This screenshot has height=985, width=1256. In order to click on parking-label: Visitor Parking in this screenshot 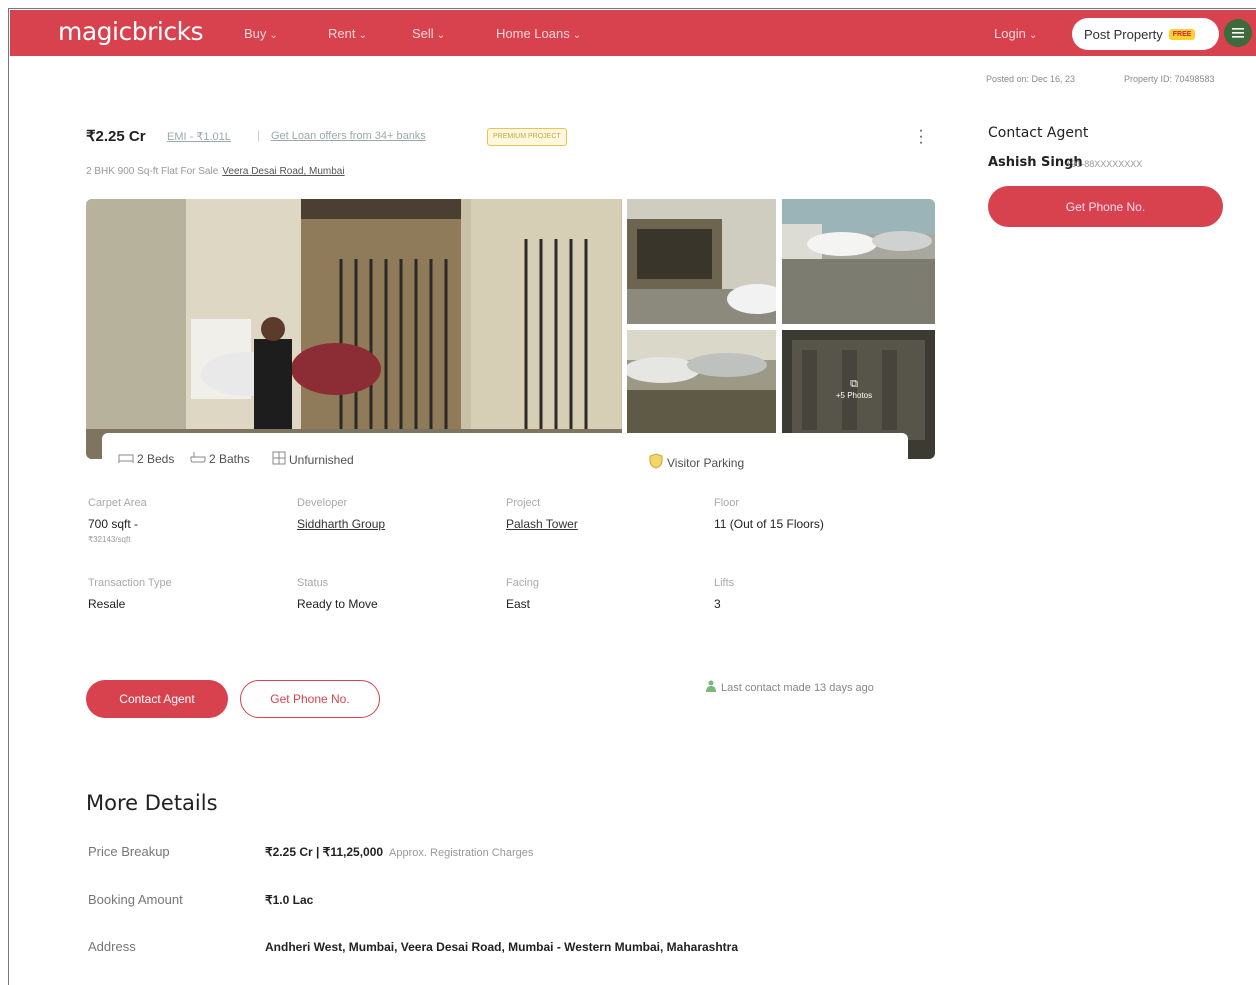, I will do `click(706, 462)`.